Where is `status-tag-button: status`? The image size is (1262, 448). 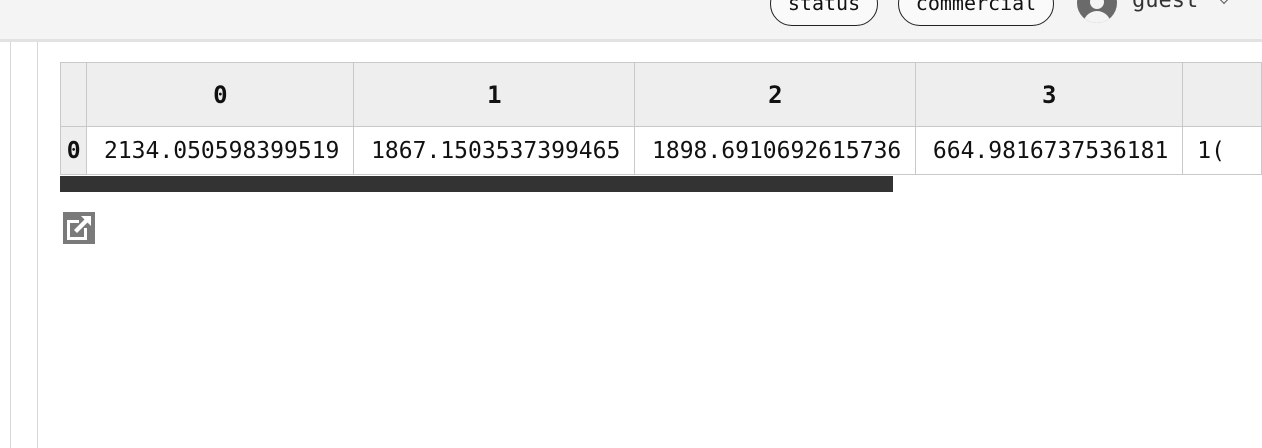
status-tag-button: status is located at coordinates (824, 13).